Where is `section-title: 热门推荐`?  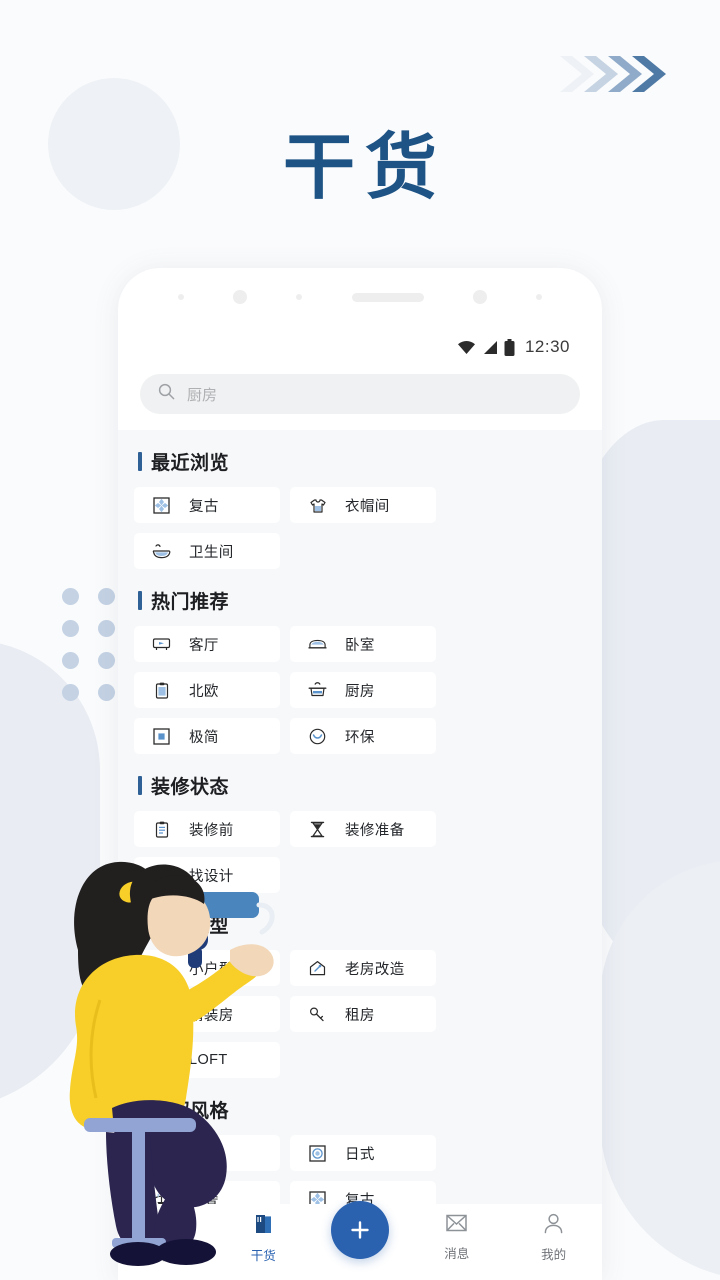 section-title: 热门推荐 is located at coordinates (190, 602).